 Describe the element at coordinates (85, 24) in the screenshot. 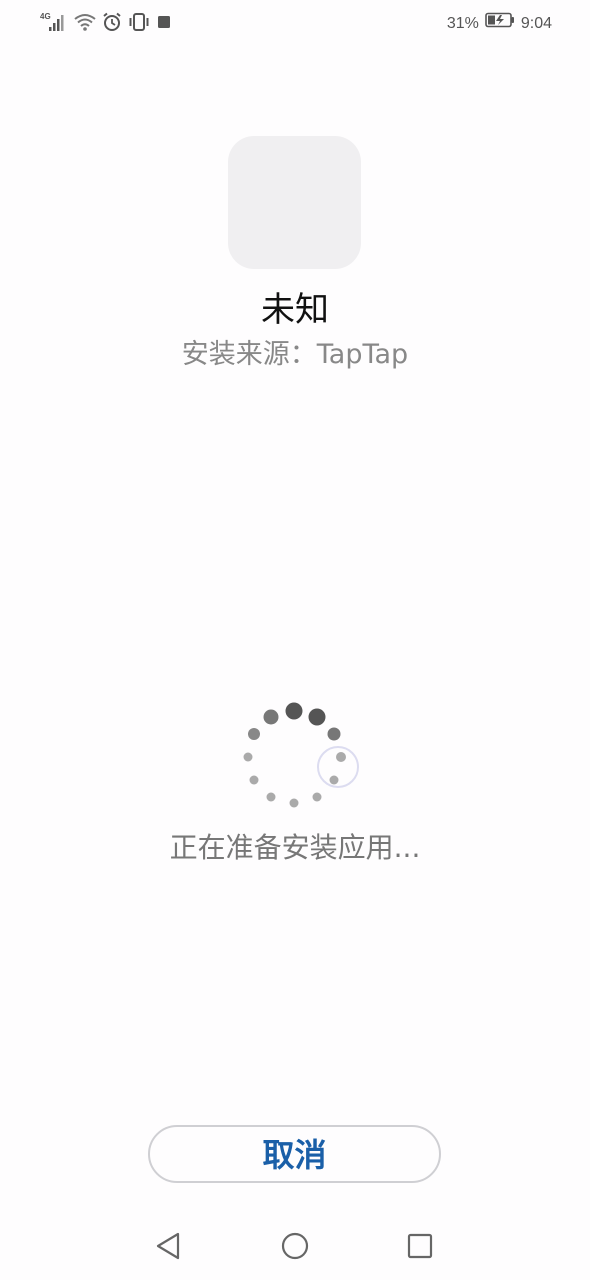

I see `wifi-icon` at that location.